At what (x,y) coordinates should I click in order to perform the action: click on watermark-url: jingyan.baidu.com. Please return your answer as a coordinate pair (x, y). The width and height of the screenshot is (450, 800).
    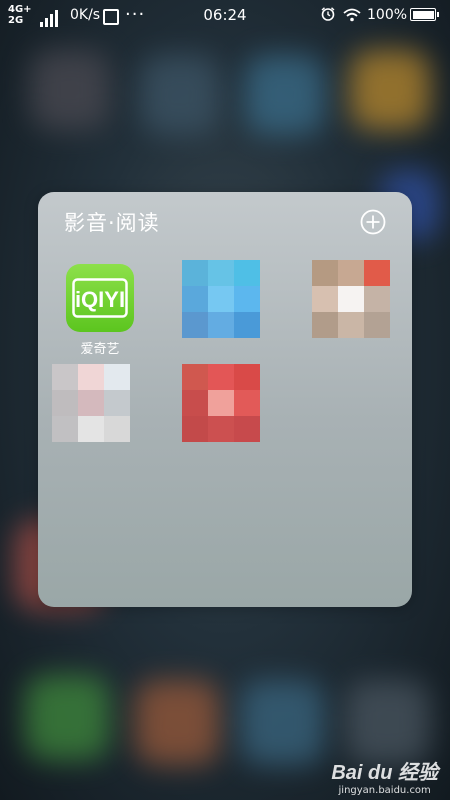
    Looking at the image, I should click on (384, 790).